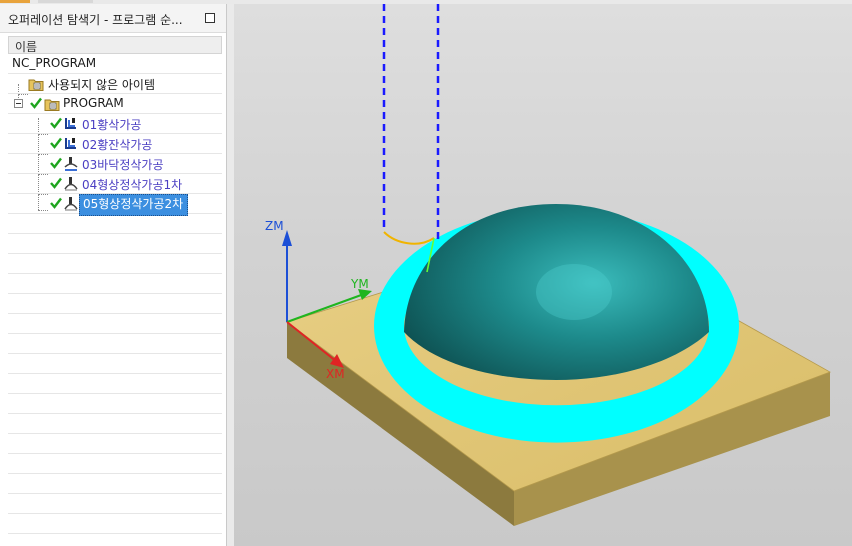 This screenshot has width=852, height=546. I want to click on z-axis-label: ZM, so click(274, 226).